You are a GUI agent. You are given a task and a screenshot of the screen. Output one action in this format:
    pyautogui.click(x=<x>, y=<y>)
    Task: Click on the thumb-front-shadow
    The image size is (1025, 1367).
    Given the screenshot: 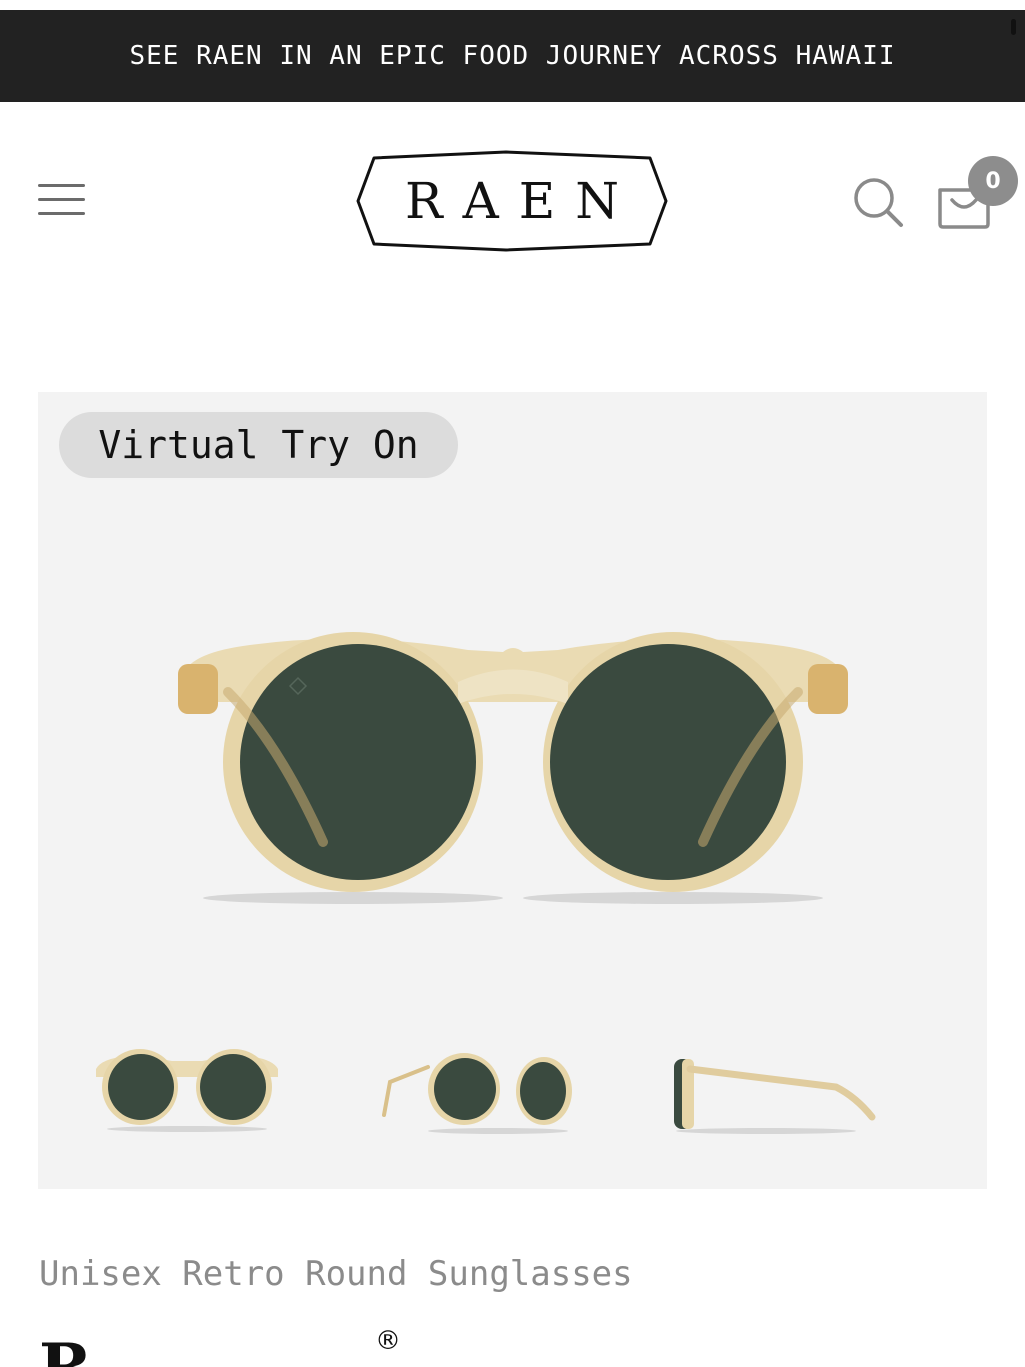 What is the action you would take?
    pyautogui.click(x=187, y=1129)
    